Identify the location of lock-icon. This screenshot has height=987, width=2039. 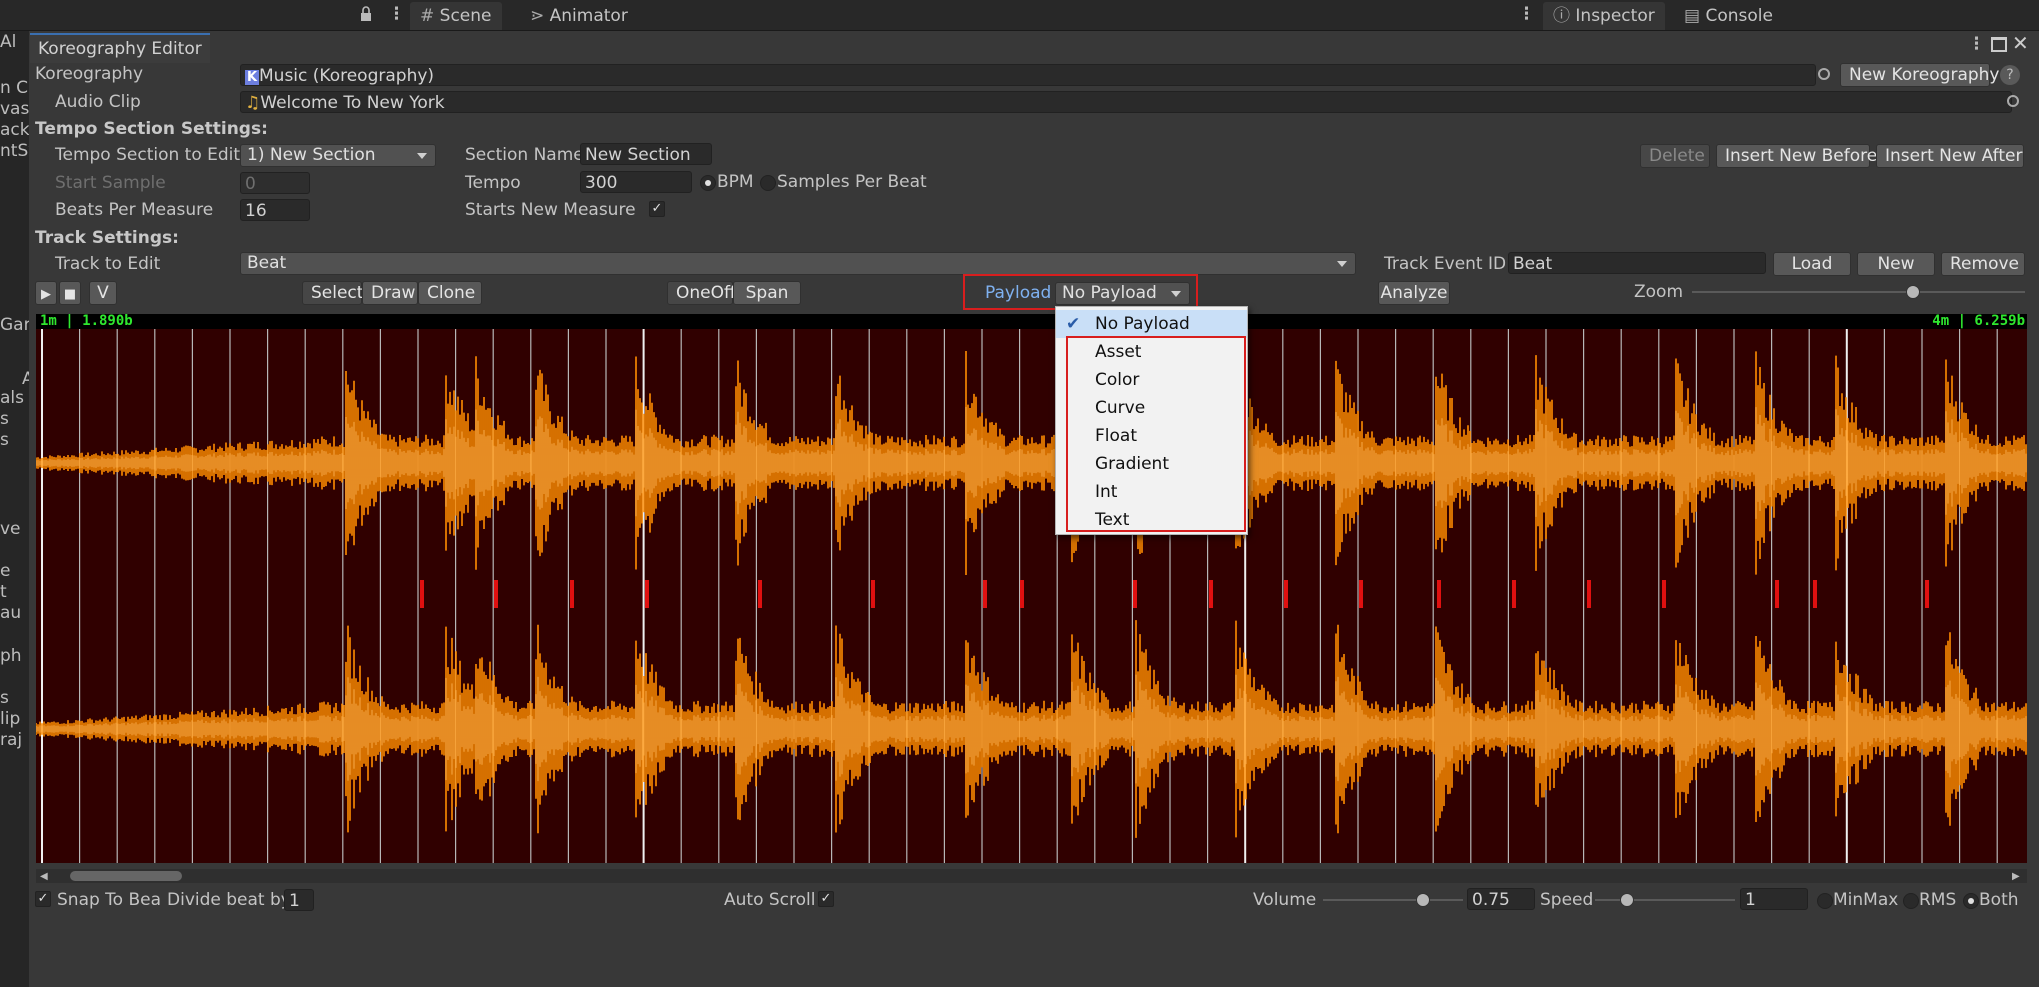
(366, 13).